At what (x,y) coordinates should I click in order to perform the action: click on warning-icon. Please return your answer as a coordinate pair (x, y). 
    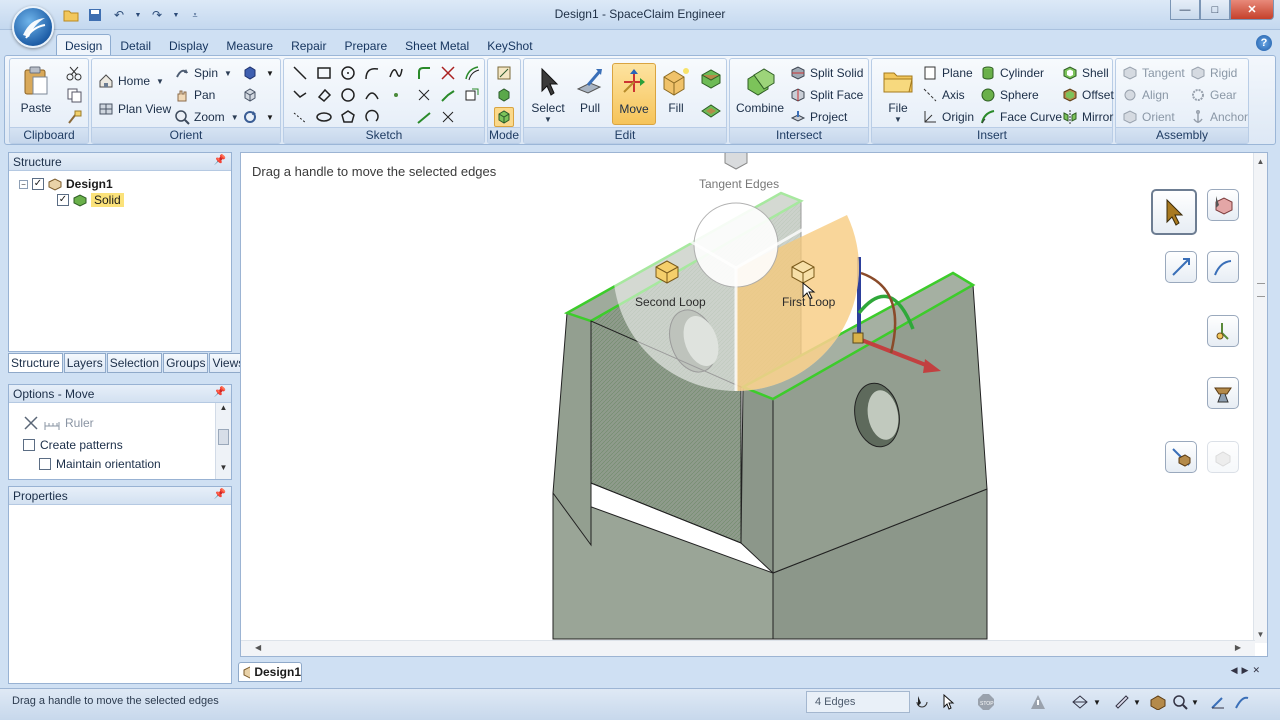
    Looking at the image, I should click on (1038, 702).